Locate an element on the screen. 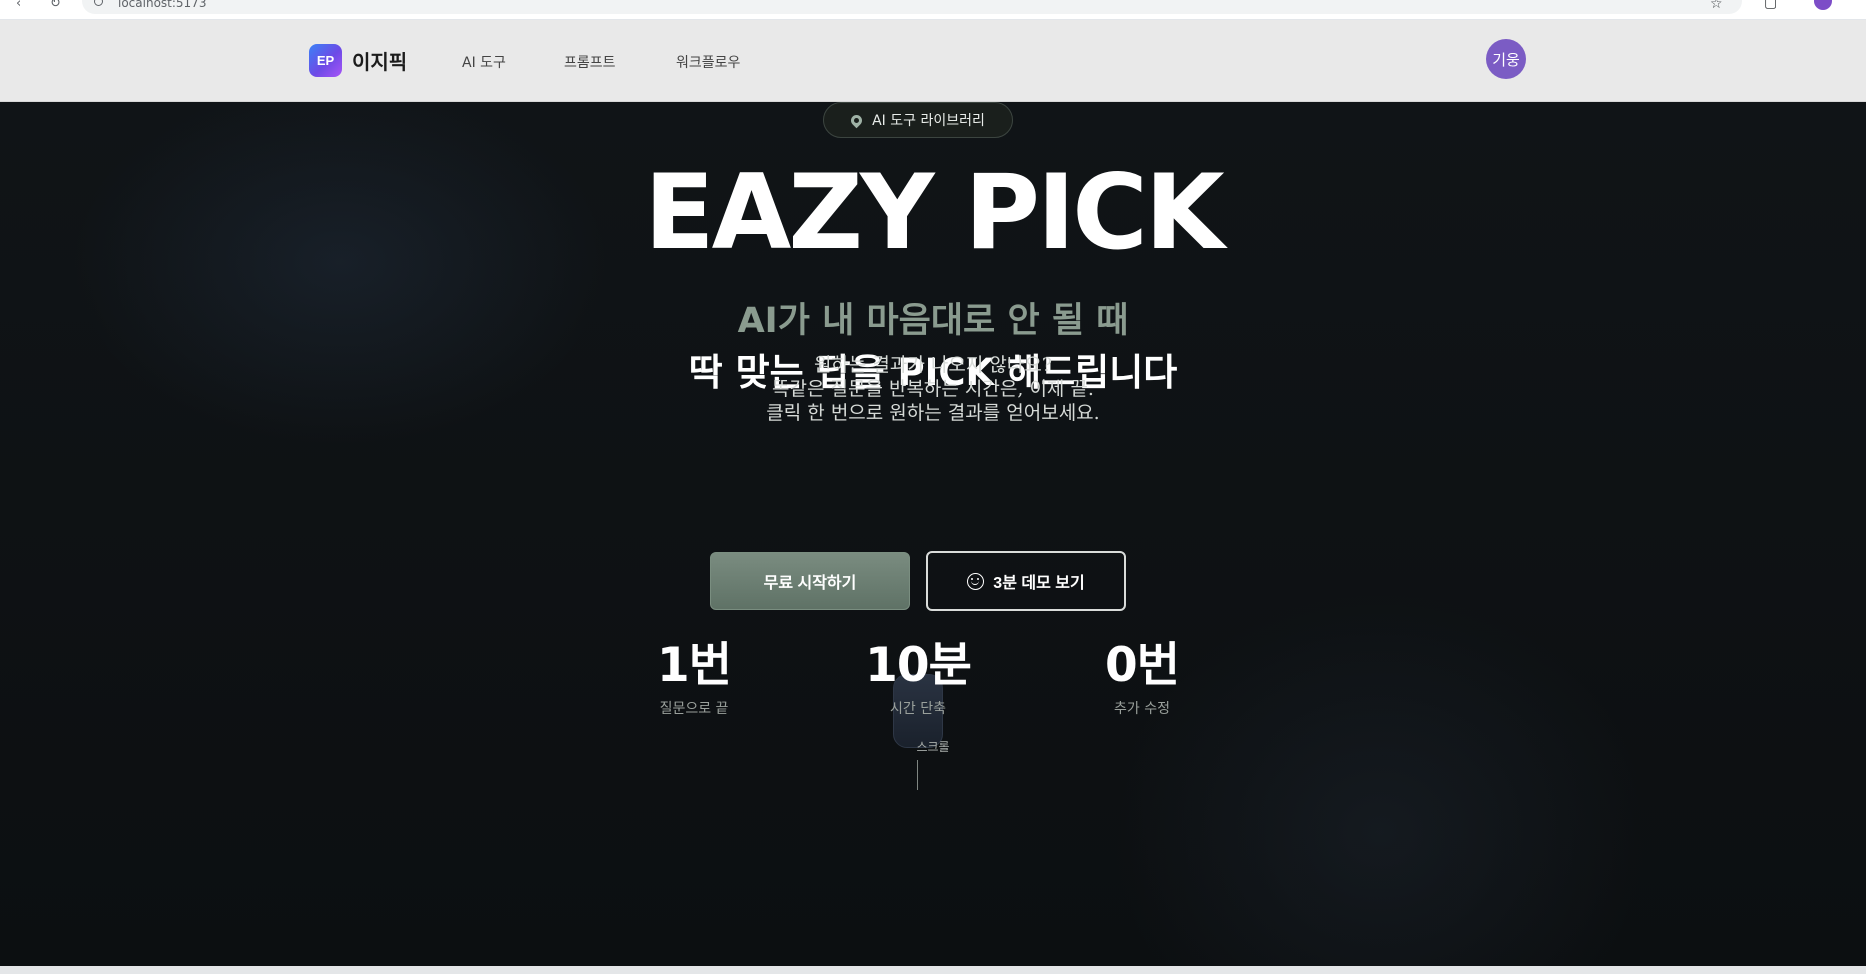 The height and width of the screenshot is (974, 1866). scroll-label: 스크롤 is located at coordinates (933, 747).